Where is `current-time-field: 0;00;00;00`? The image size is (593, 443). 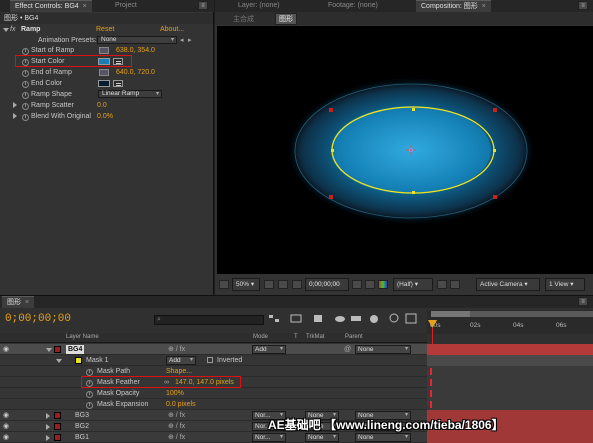
current-time-field: 0;00;00;00 is located at coordinates (327, 284).